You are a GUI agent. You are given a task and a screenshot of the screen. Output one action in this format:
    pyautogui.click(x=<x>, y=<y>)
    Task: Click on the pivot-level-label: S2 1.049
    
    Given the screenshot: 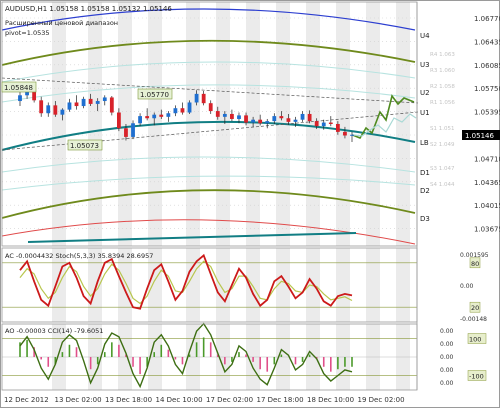 What is the action you would take?
    pyautogui.click(x=442, y=145)
    